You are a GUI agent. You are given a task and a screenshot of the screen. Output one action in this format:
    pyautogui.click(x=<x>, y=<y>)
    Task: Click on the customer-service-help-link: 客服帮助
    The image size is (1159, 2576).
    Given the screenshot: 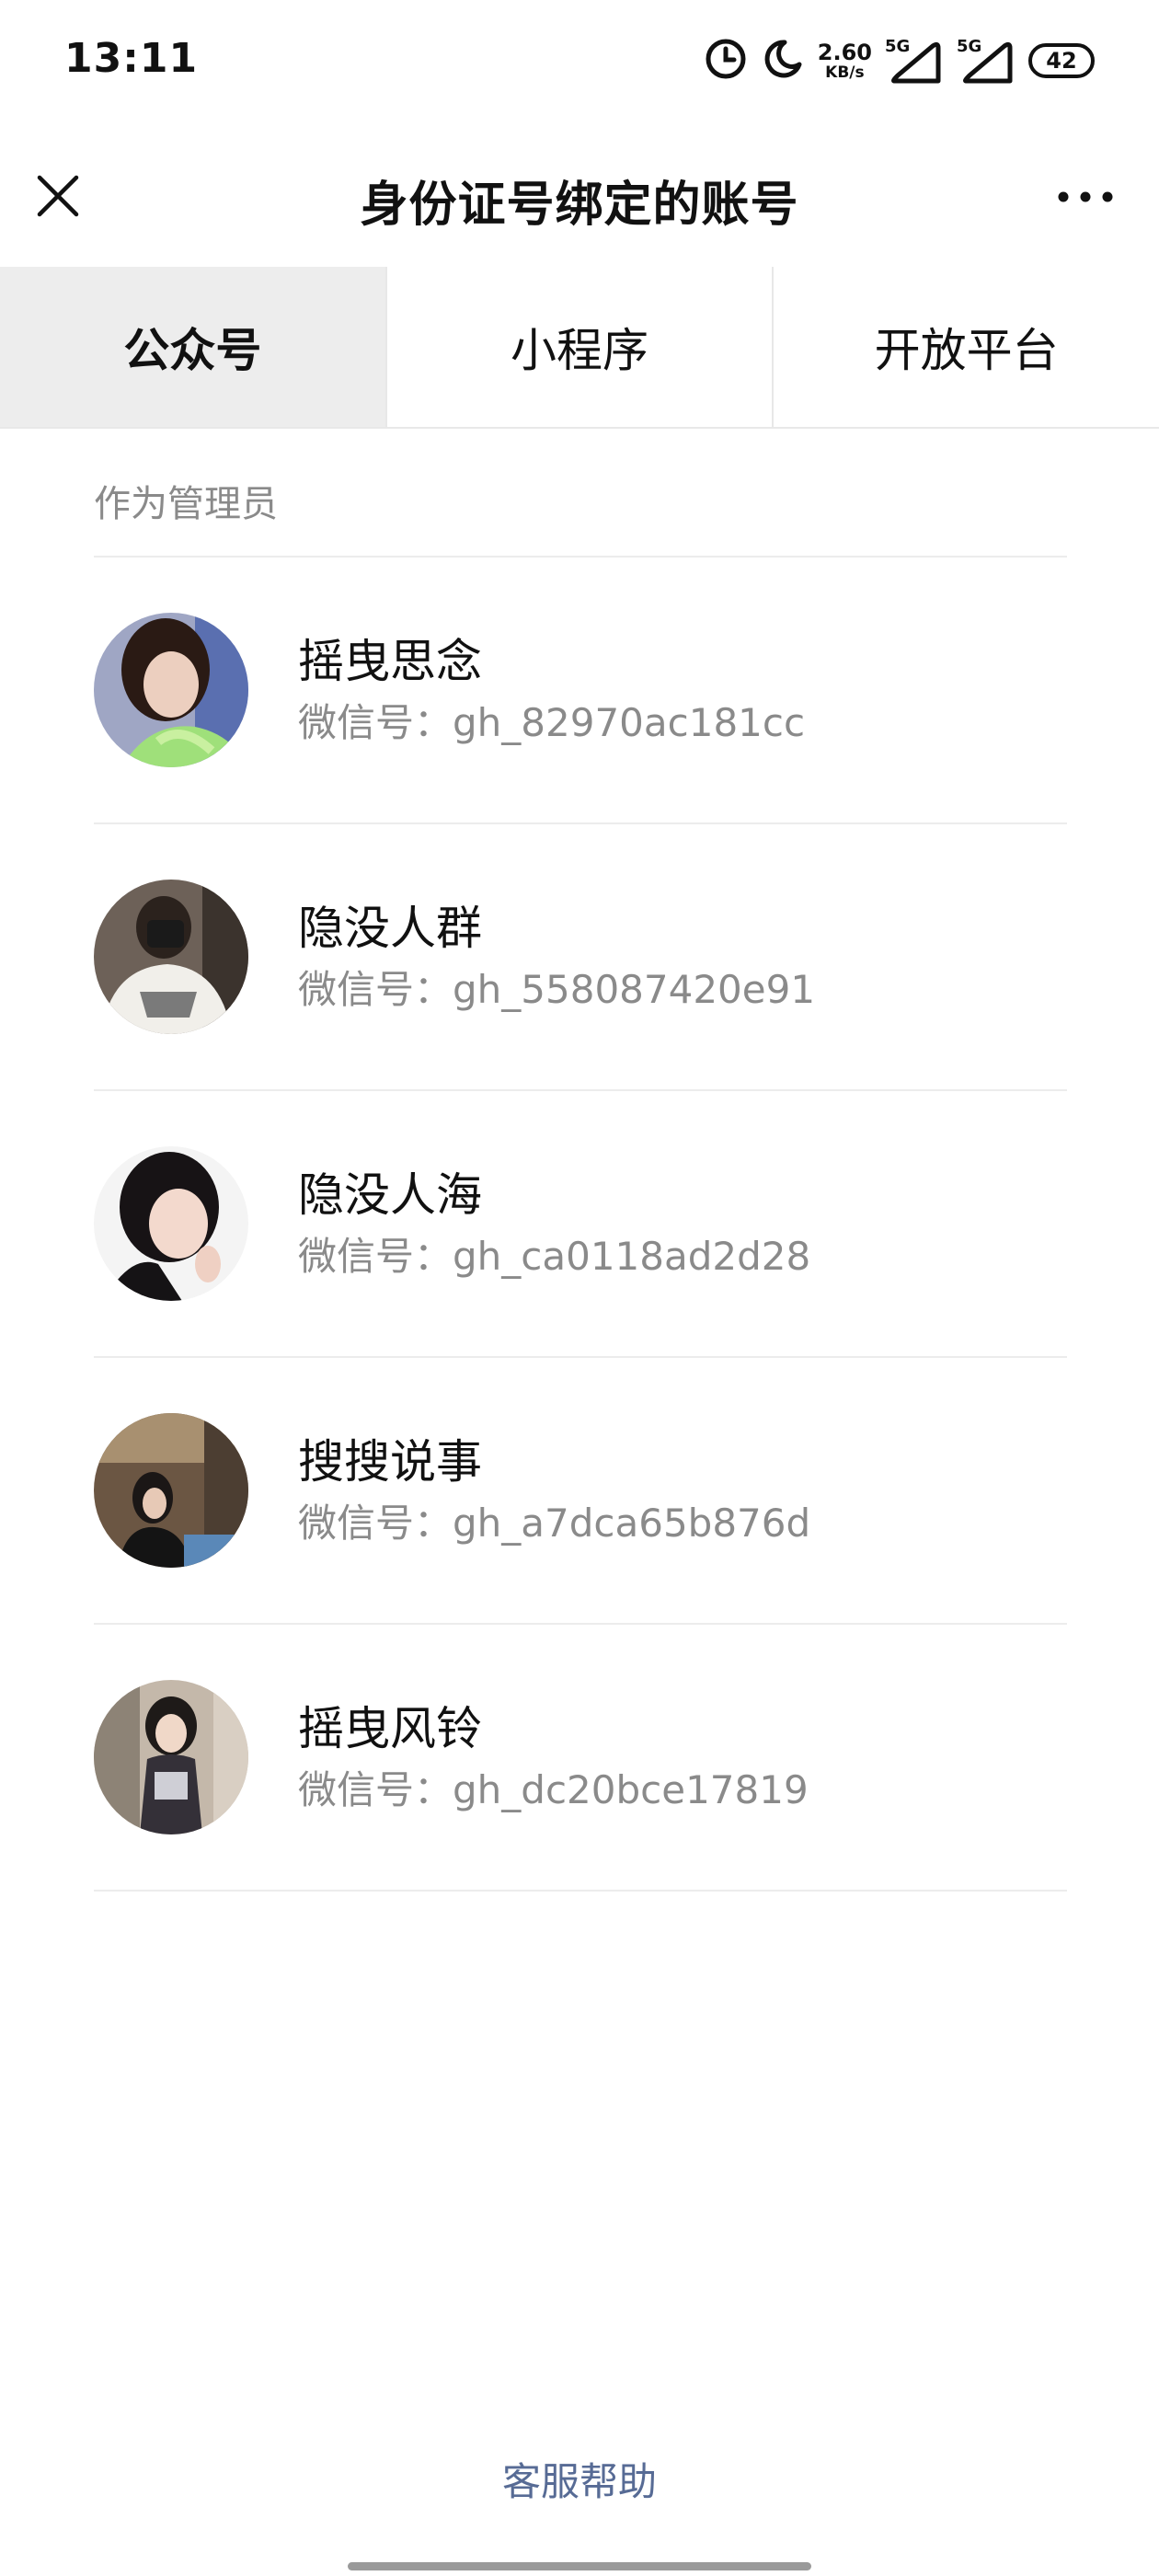 What is the action you would take?
    pyautogui.click(x=579, y=2479)
    